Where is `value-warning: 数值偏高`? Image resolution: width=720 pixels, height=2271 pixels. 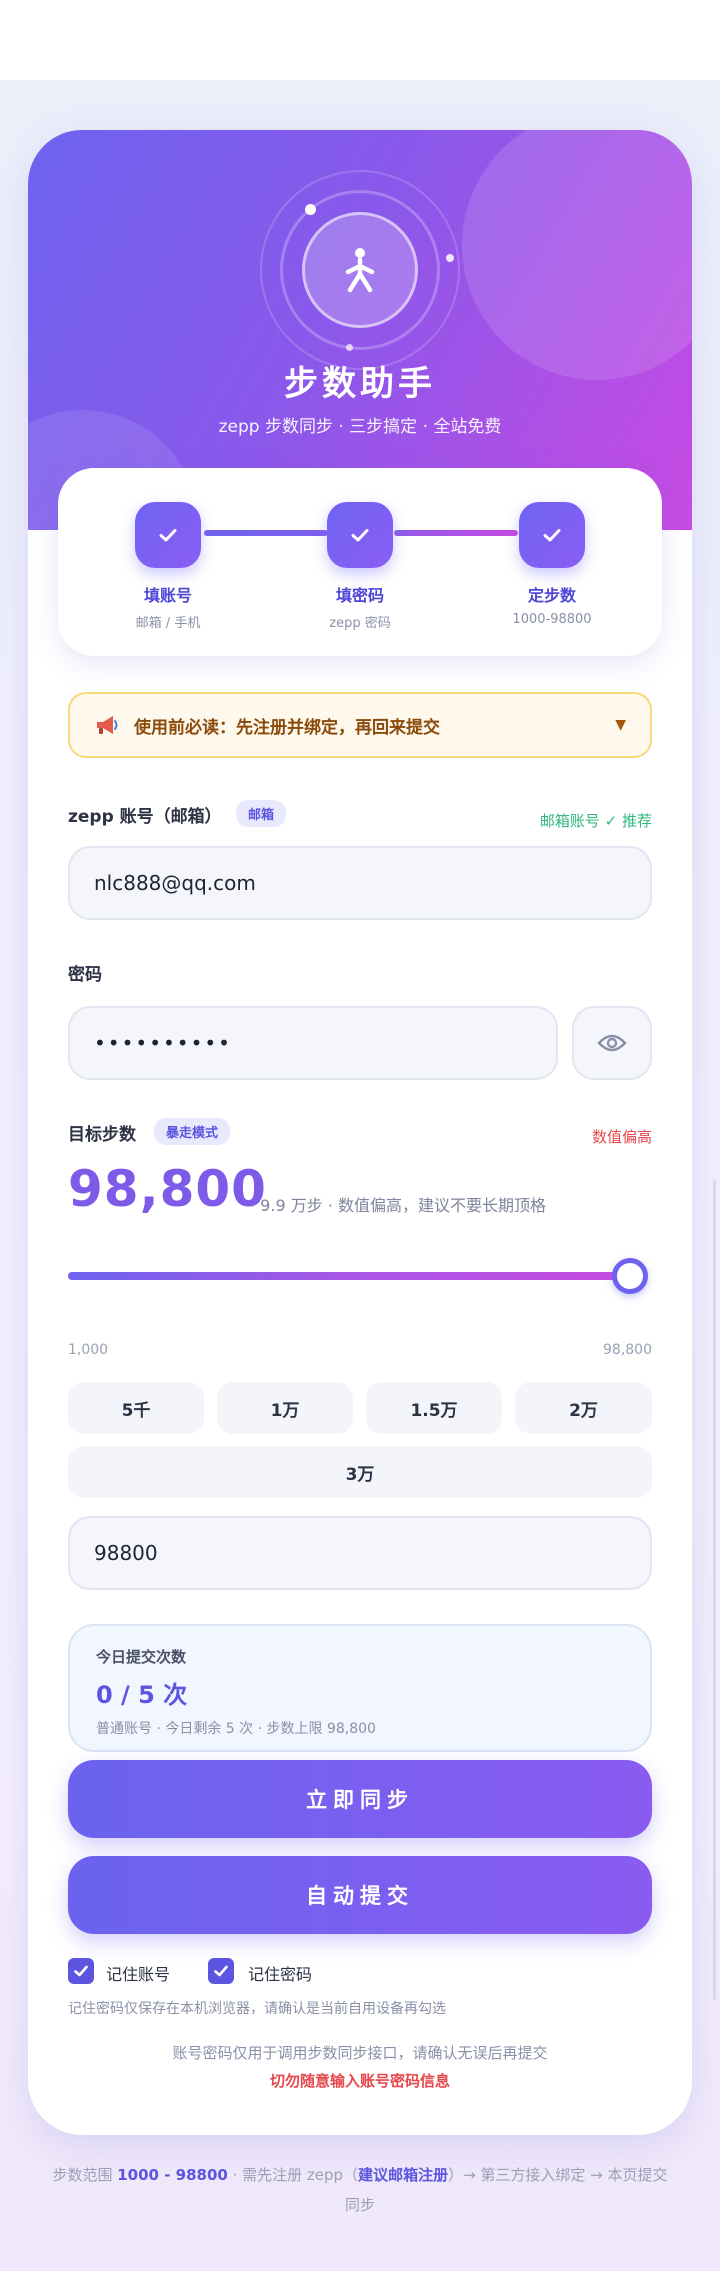 value-warning: 数值偏高 is located at coordinates (621, 1137).